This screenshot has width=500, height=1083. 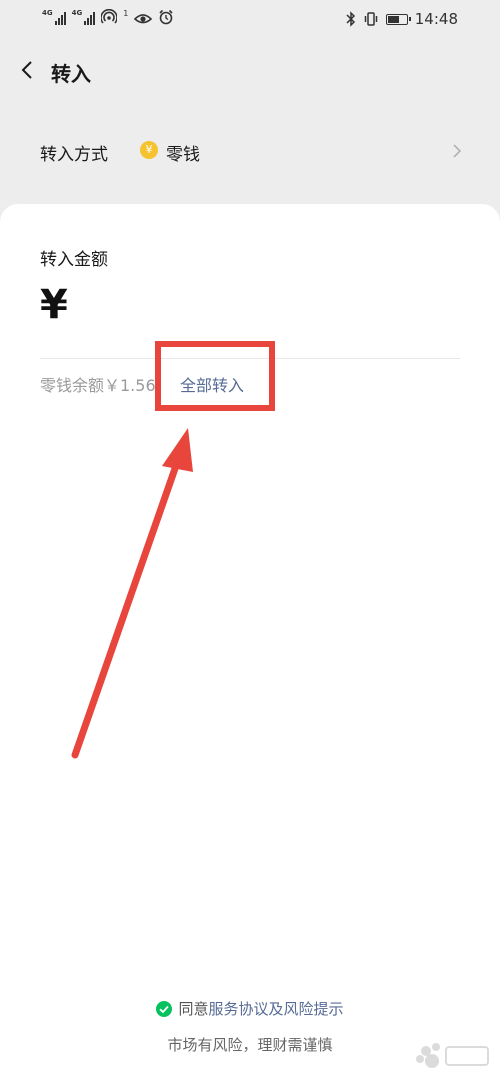 What do you see at coordinates (143, 19) in the screenshot?
I see `eye-icon` at bounding box center [143, 19].